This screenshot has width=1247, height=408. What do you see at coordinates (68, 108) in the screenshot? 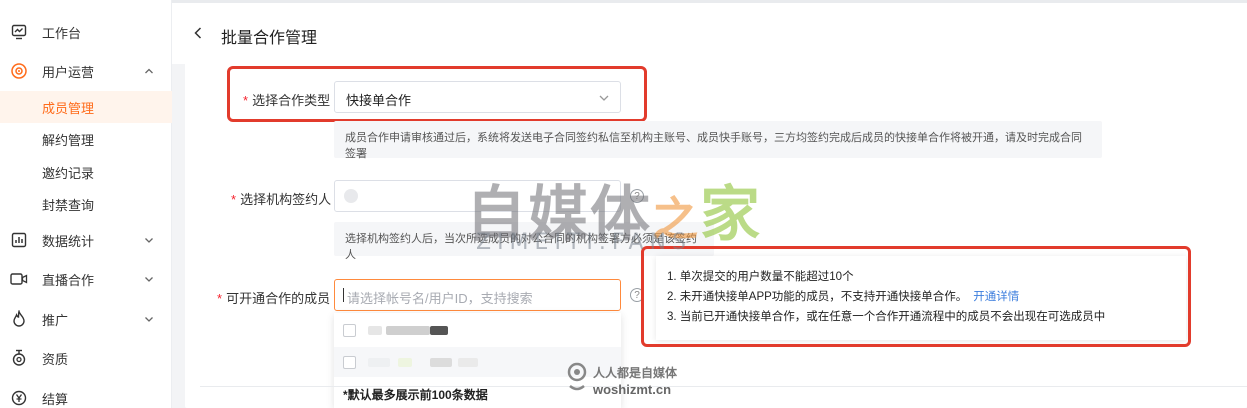
I see `sidebar-item-label: 成员管理` at bounding box center [68, 108].